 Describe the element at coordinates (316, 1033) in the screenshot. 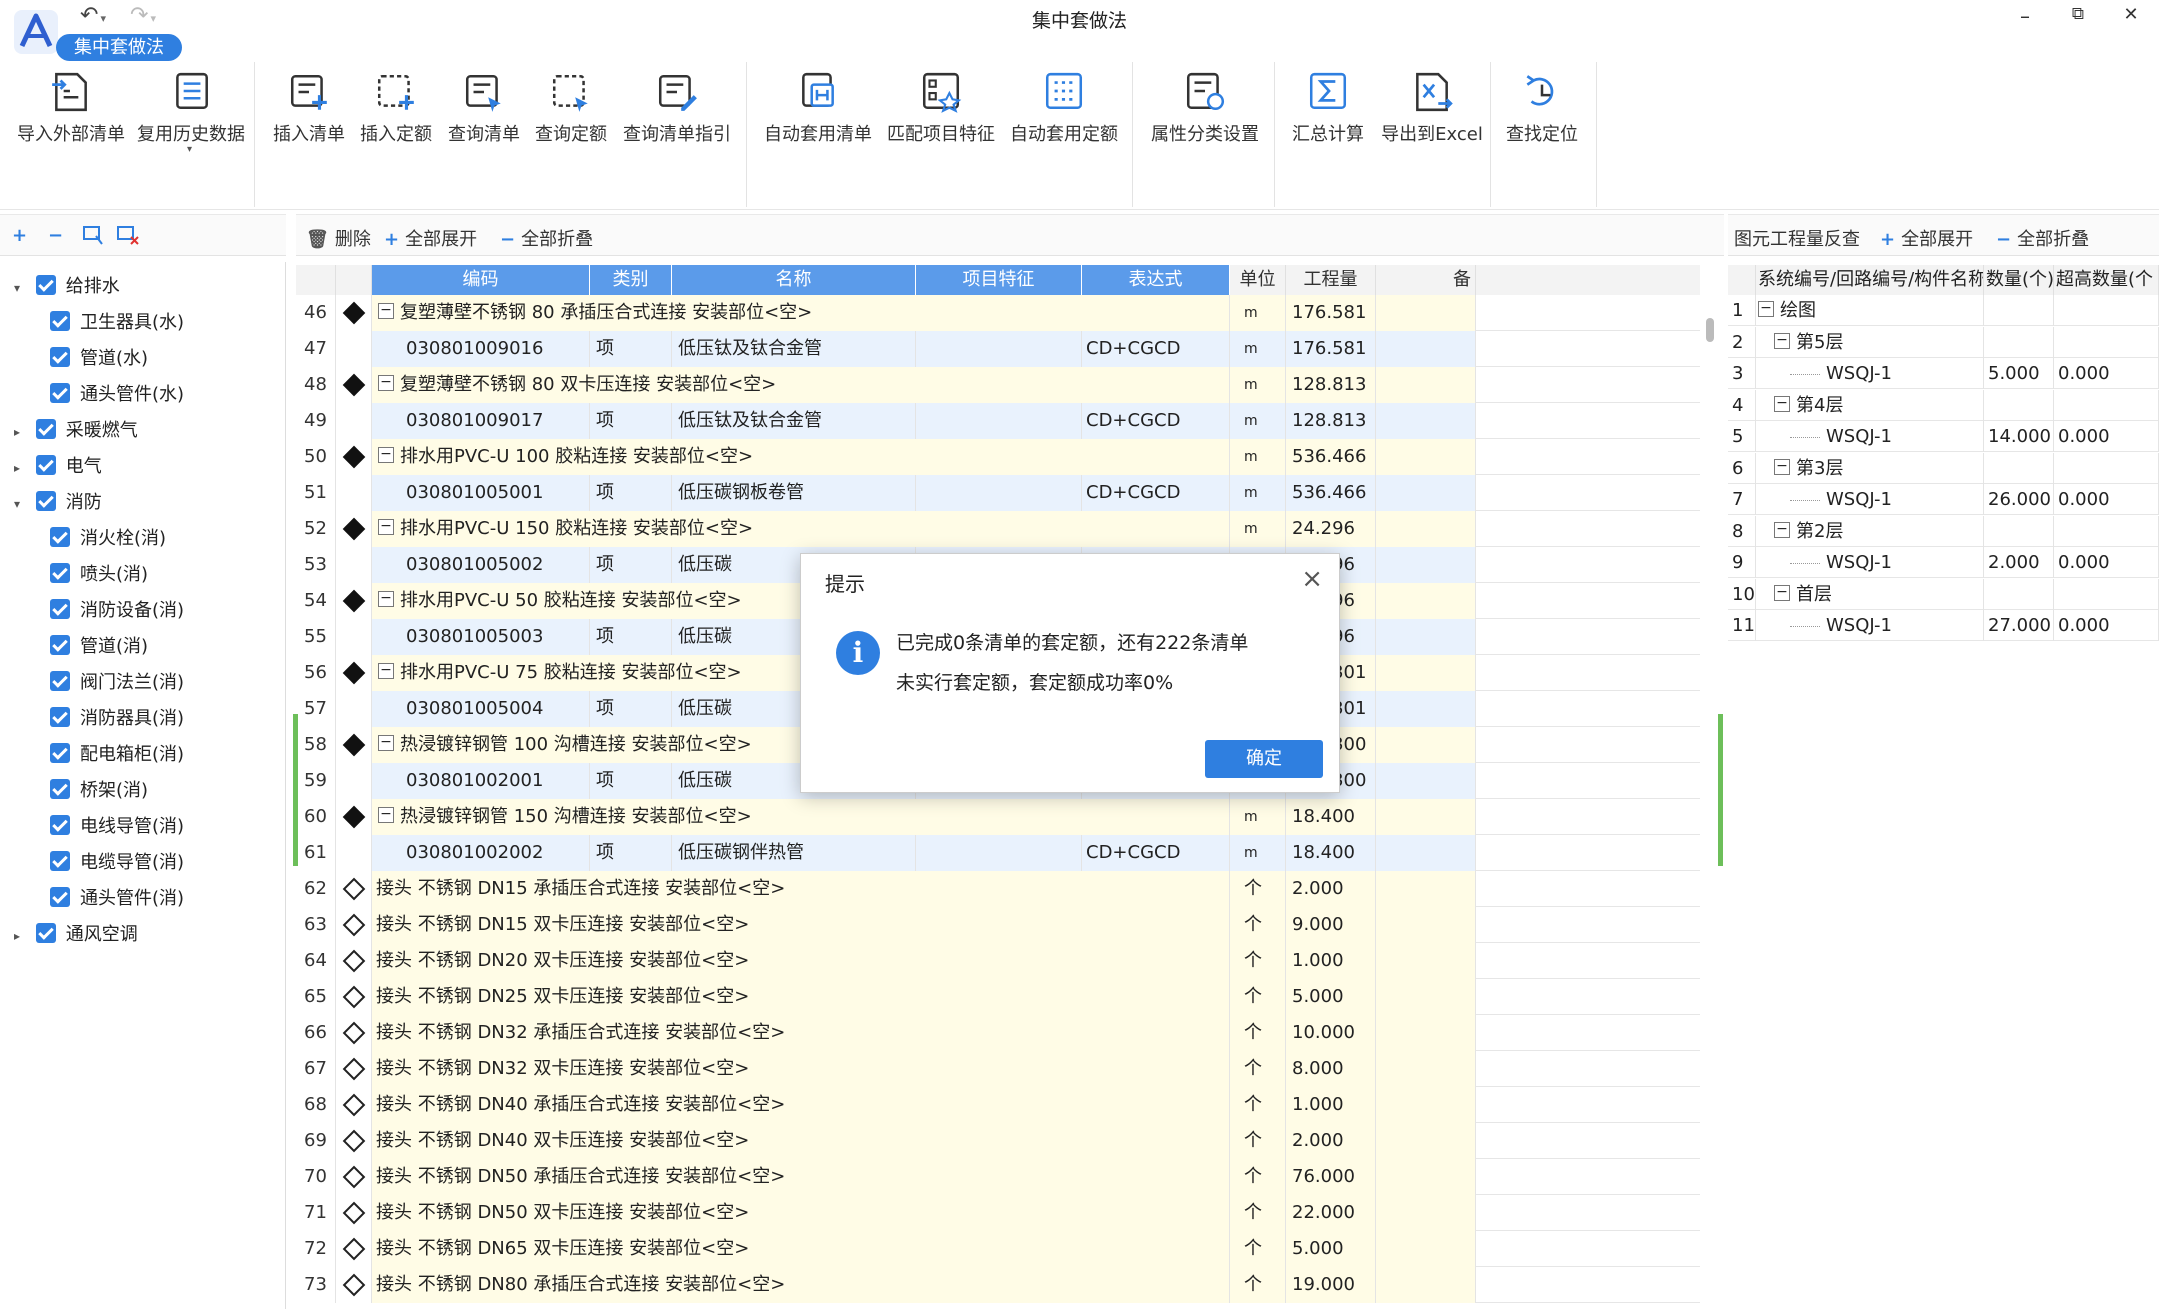

I see `cell-no: 66` at that location.